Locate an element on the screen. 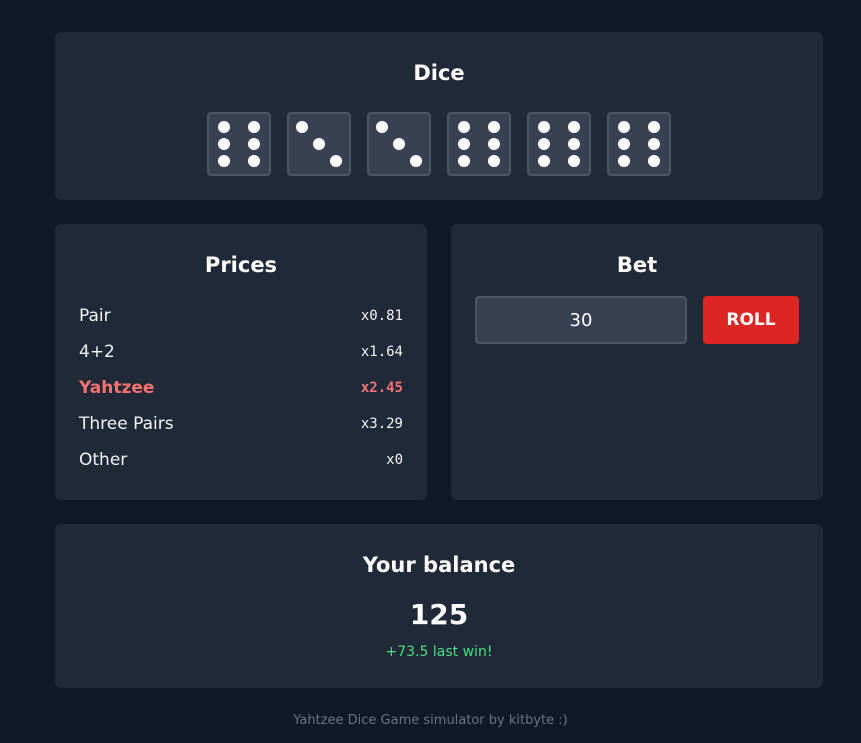 The image size is (861, 743). price-row-yahtzee: Yahtzee x2.45 is located at coordinates (241, 388).